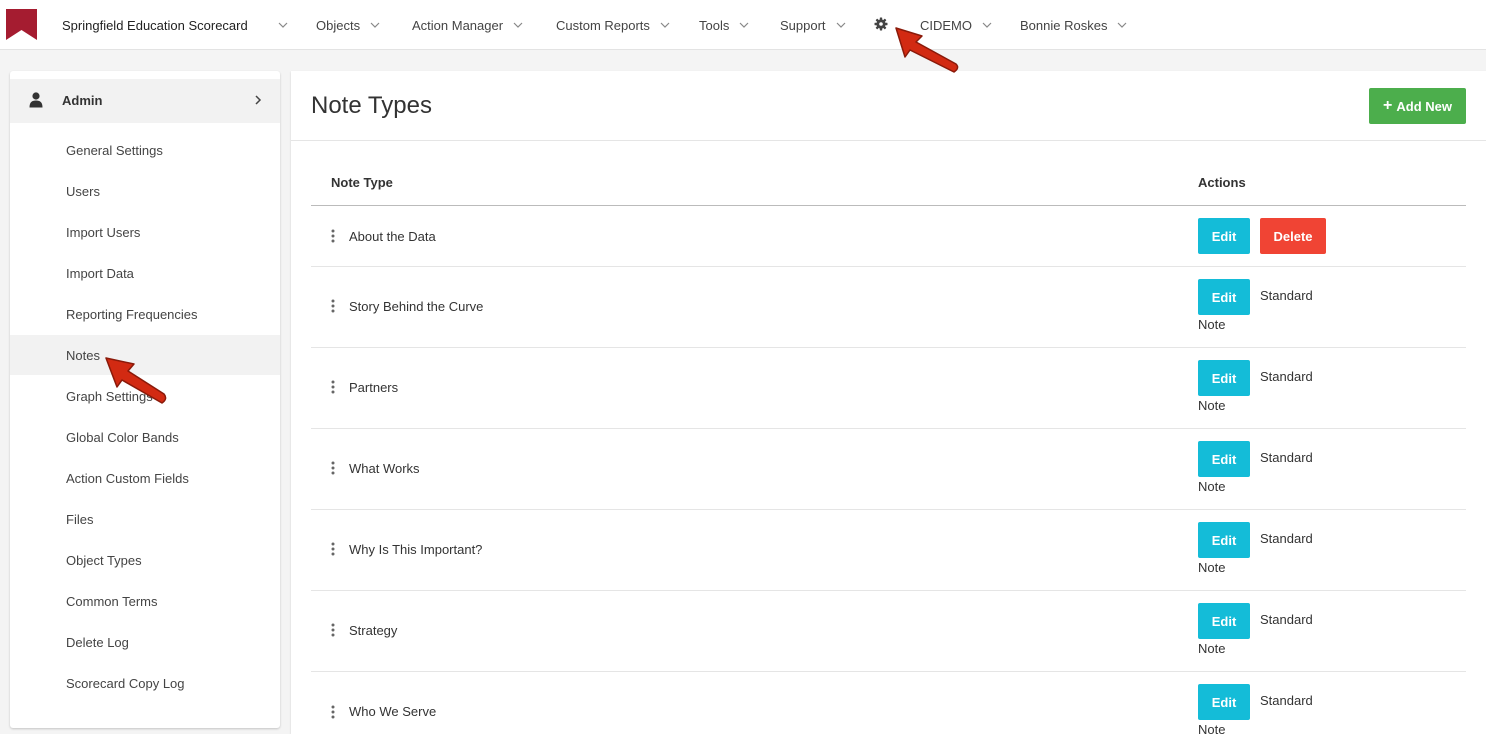 This screenshot has height=734, width=1486. Describe the element at coordinates (803, 25) in the screenshot. I see `nav-support-label: Support` at that location.